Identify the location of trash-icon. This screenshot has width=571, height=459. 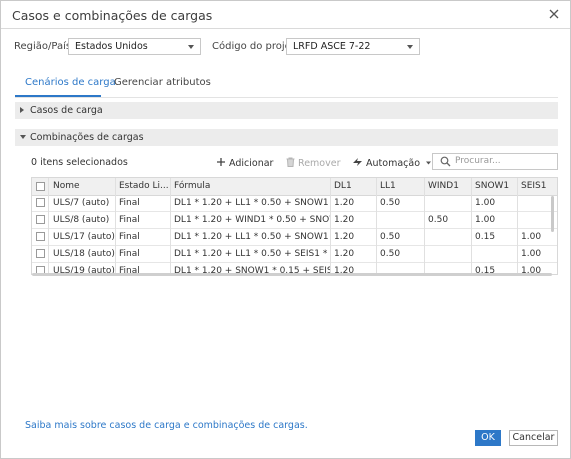
(290, 162).